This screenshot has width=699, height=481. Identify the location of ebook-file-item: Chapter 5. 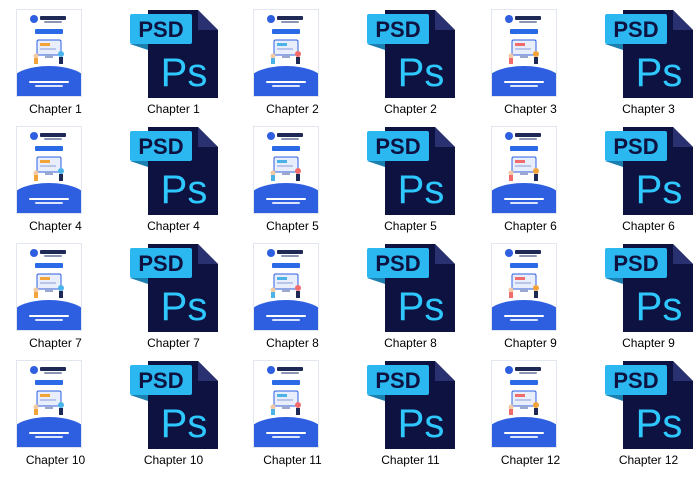
(292, 180).